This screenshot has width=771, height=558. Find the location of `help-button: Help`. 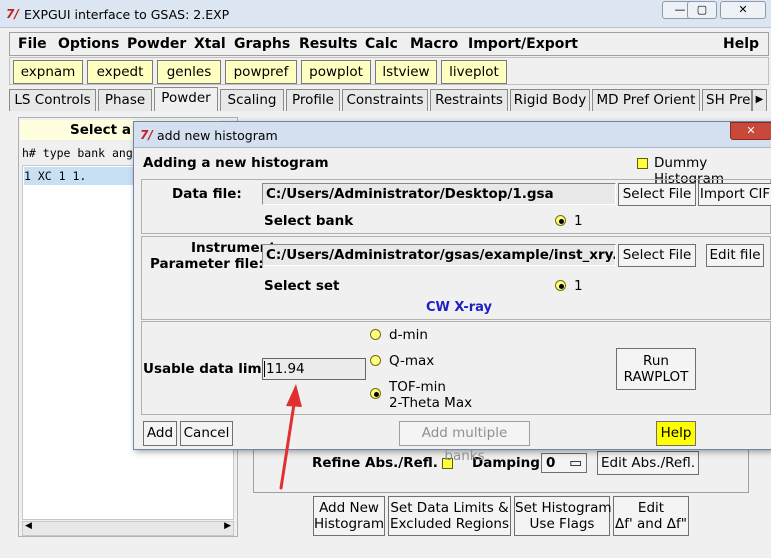

help-button: Help is located at coordinates (676, 433).